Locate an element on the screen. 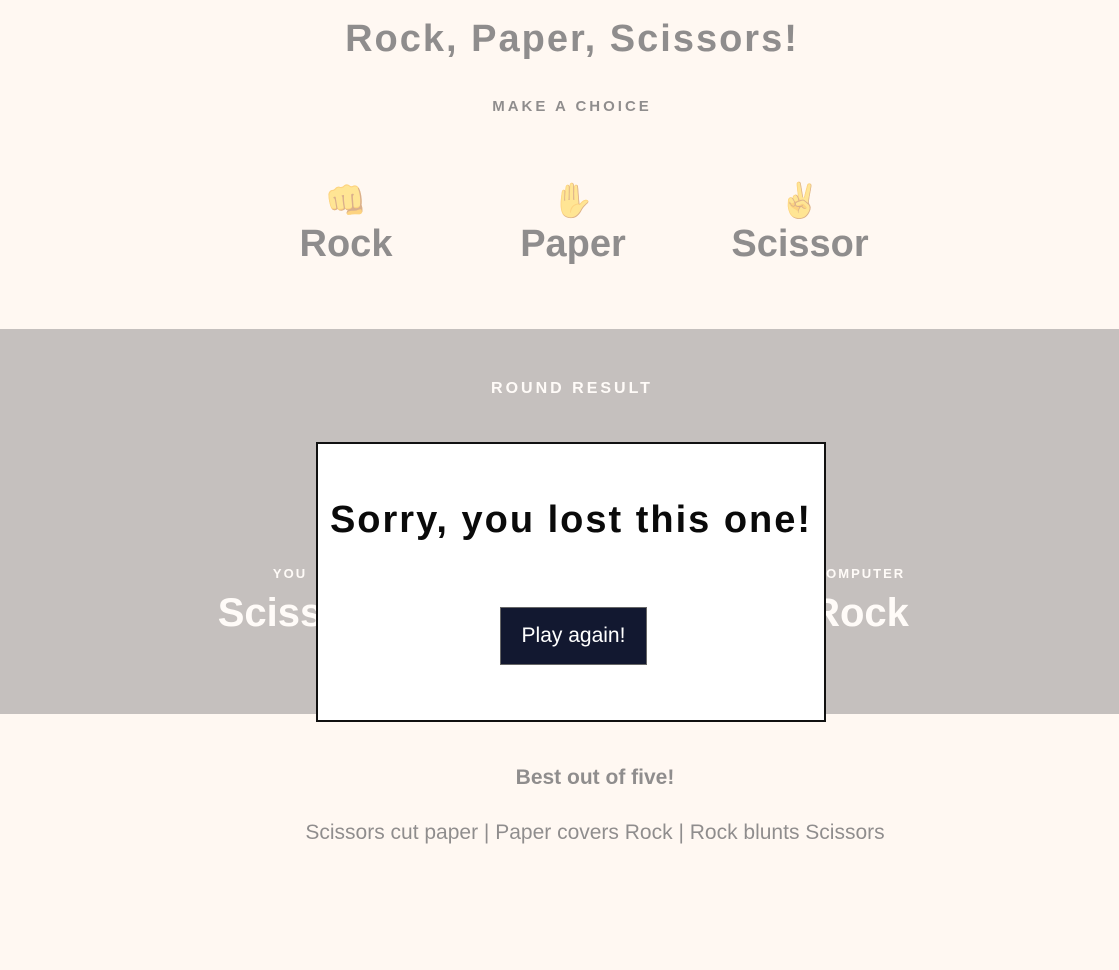 This screenshot has width=1119, height=970. play-again-button: Play again! is located at coordinates (573, 636).